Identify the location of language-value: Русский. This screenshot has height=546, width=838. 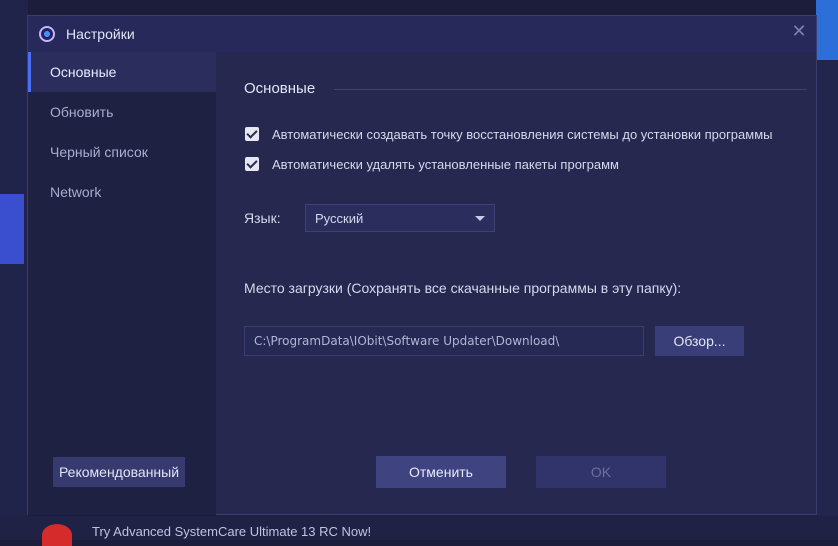
(339, 218).